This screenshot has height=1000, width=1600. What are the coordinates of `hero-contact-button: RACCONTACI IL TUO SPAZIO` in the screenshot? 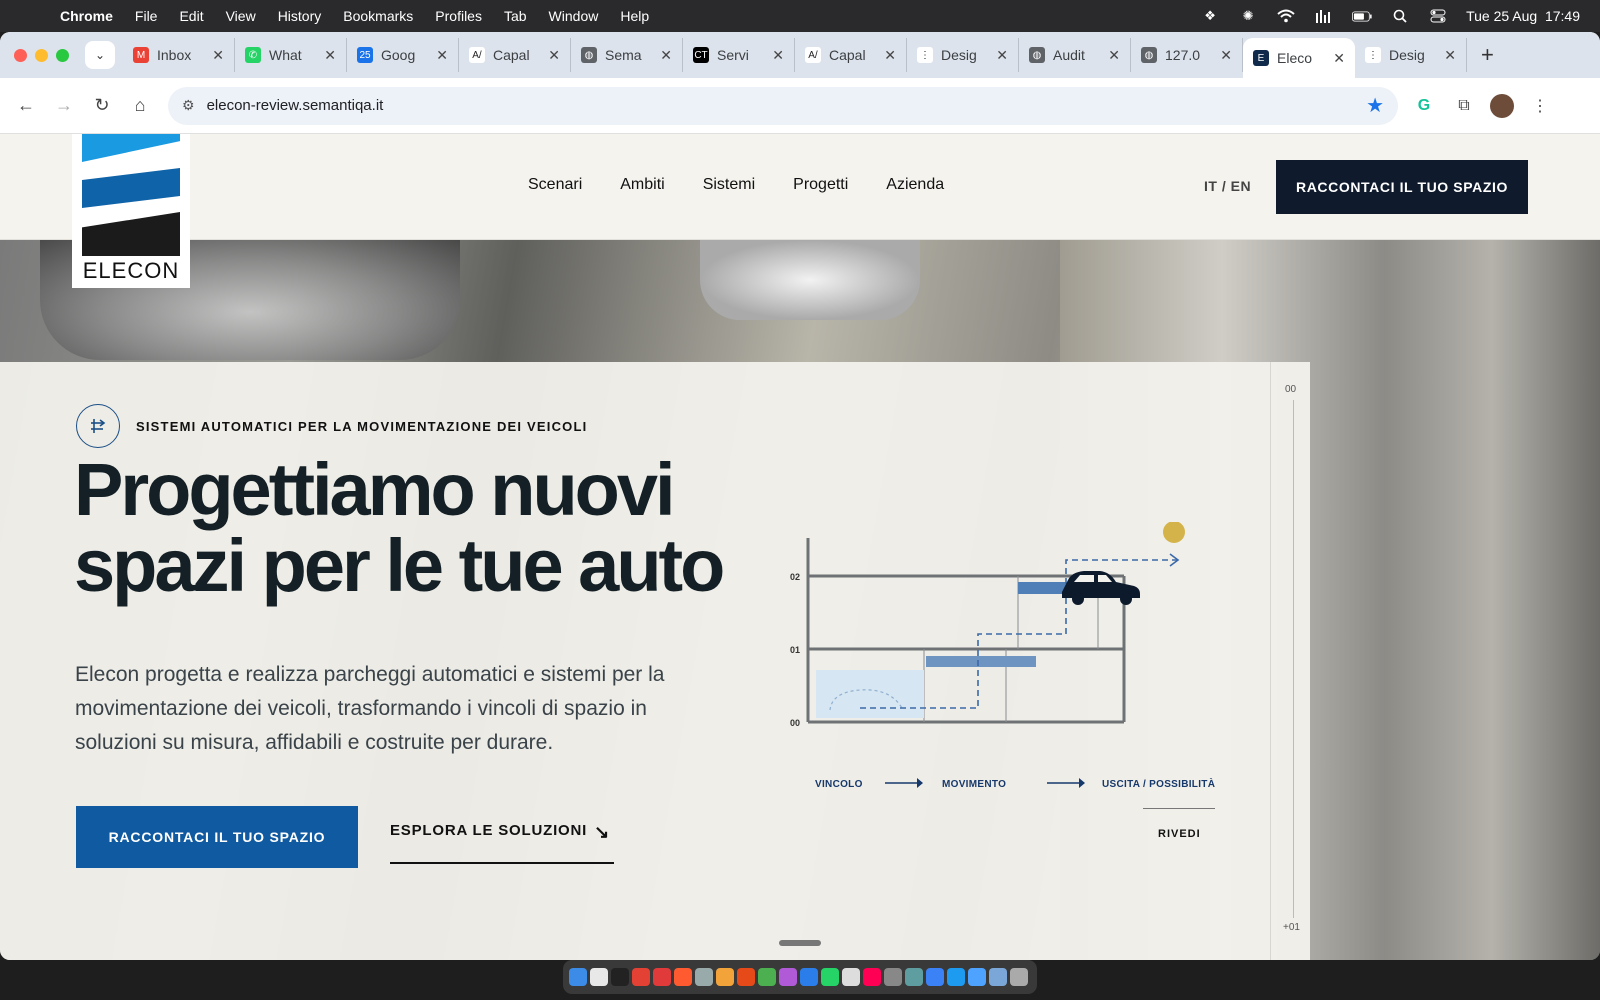 It's located at (217, 837).